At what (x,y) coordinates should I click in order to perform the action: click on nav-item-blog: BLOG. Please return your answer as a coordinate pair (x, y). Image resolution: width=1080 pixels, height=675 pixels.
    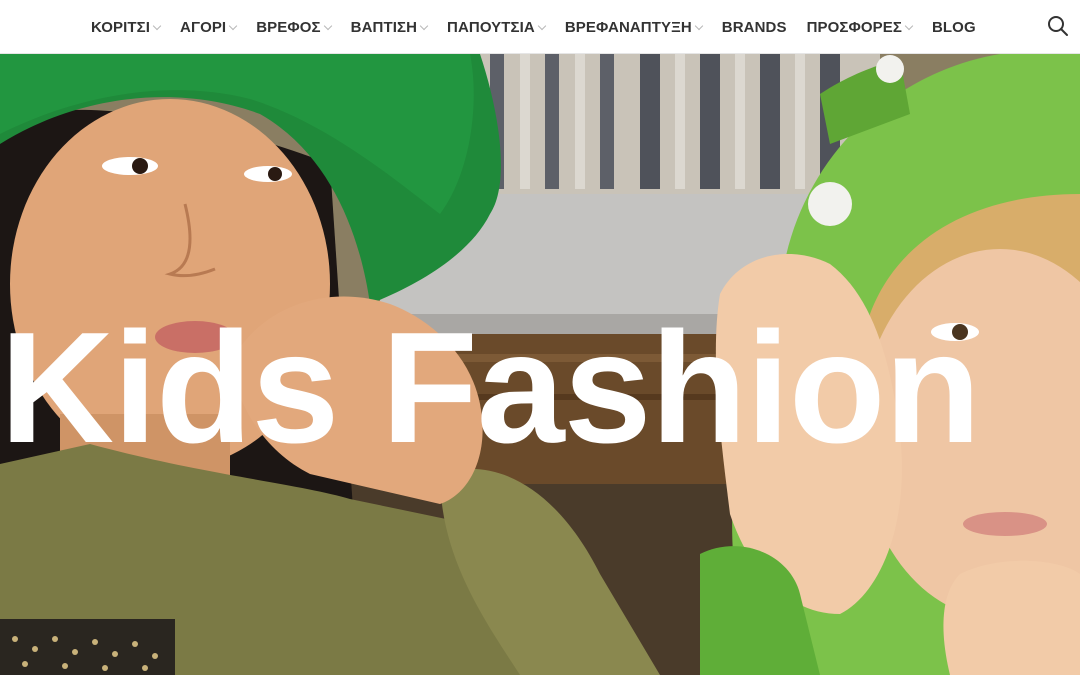
    Looking at the image, I should click on (954, 27).